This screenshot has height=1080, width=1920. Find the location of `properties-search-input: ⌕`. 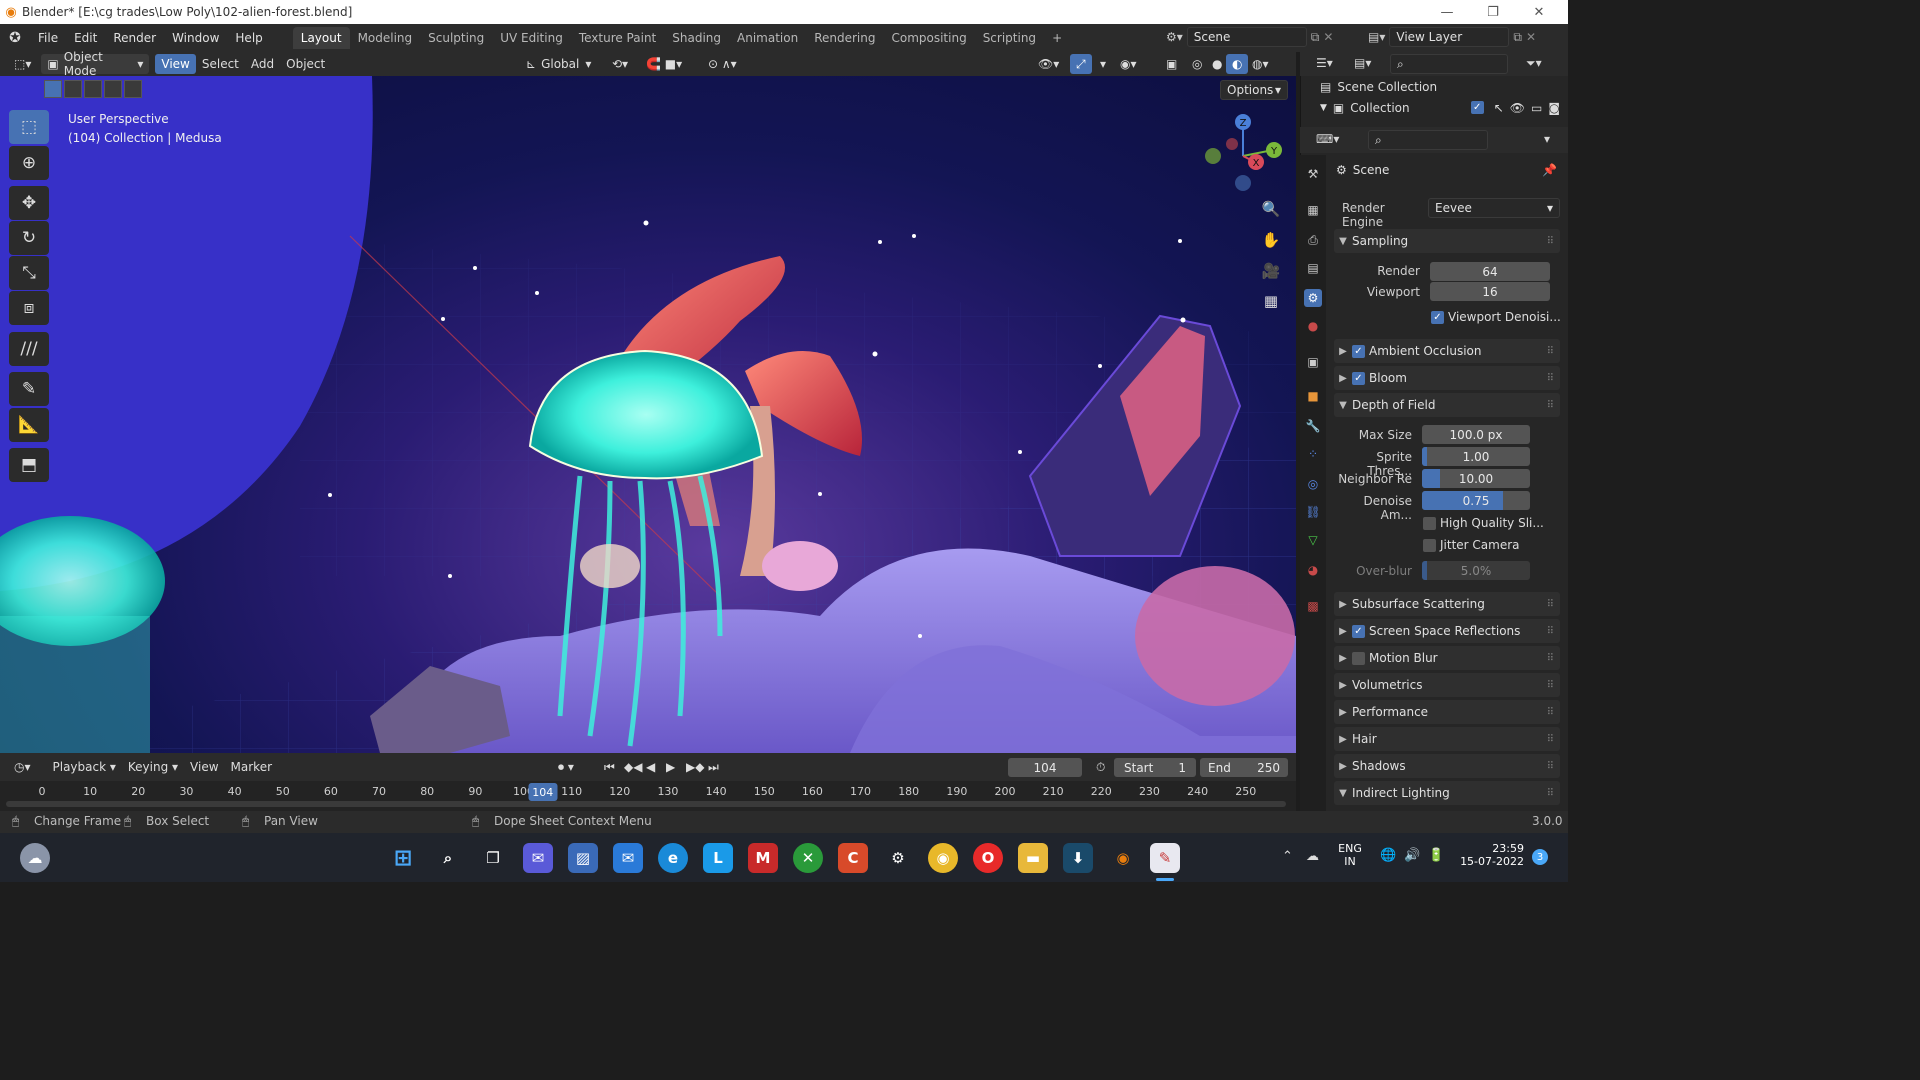

properties-search-input: ⌕ is located at coordinates (1428, 140).